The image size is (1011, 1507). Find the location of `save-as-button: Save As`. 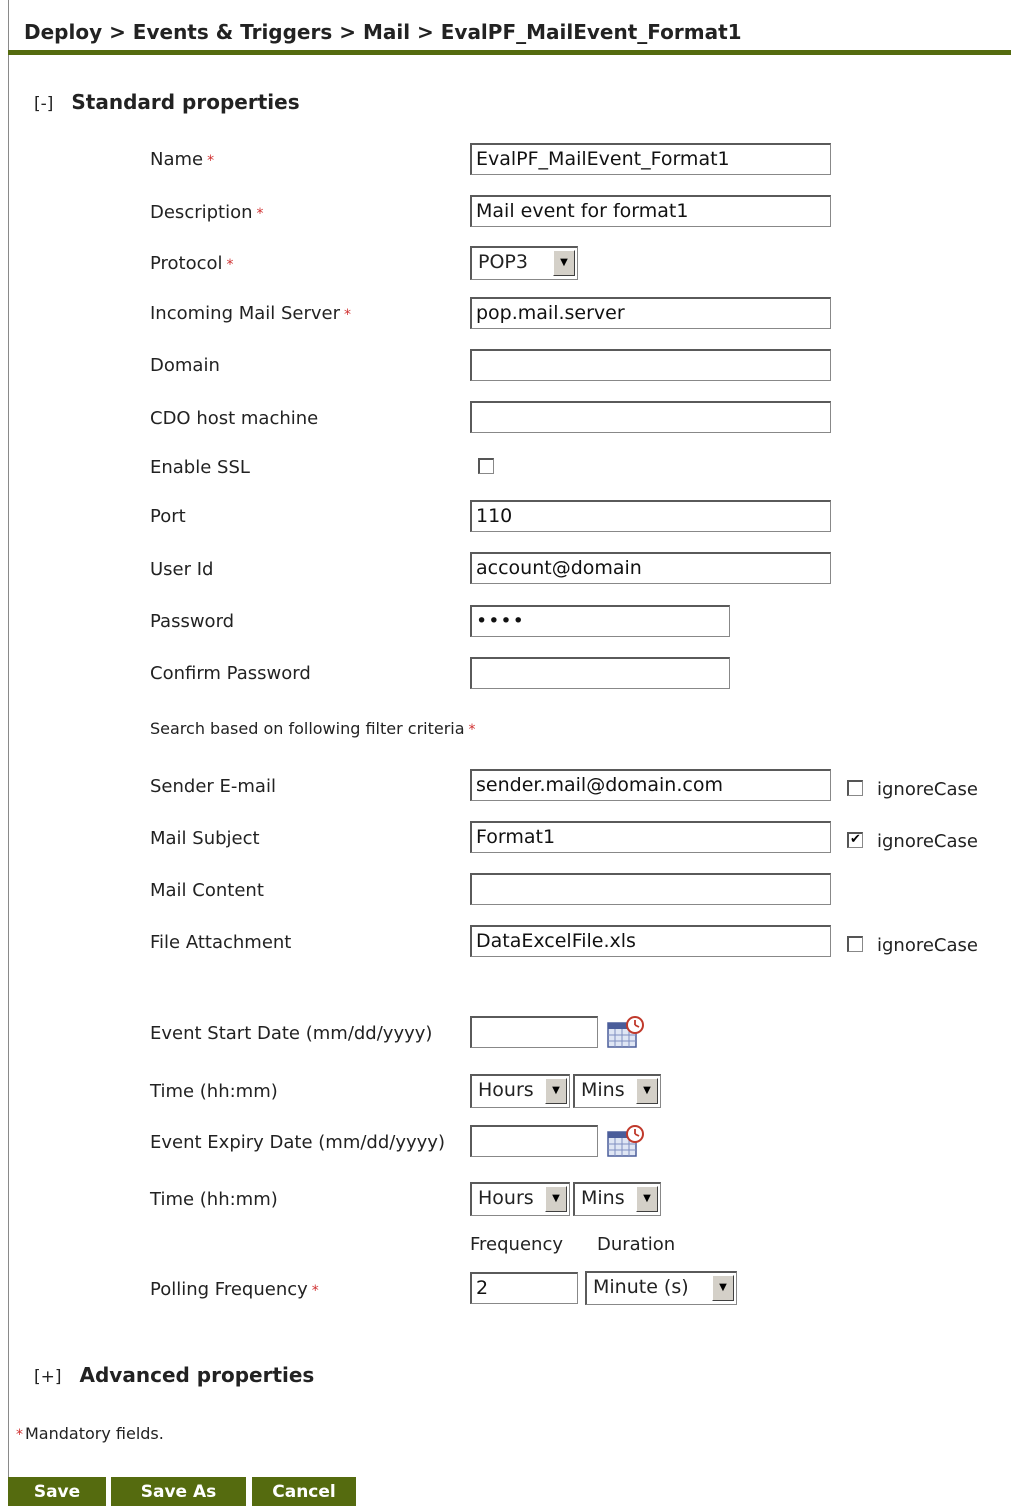

save-as-button: Save As is located at coordinates (178, 1491).